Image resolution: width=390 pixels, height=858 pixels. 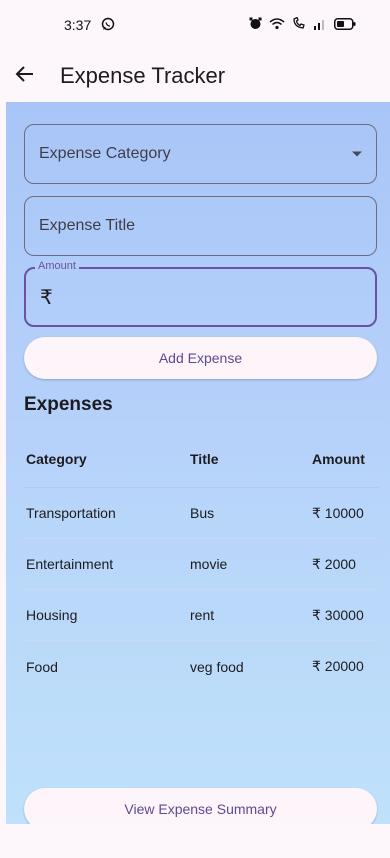 What do you see at coordinates (143, 75) in the screenshot?
I see `page-title: Expense Tracker` at bounding box center [143, 75].